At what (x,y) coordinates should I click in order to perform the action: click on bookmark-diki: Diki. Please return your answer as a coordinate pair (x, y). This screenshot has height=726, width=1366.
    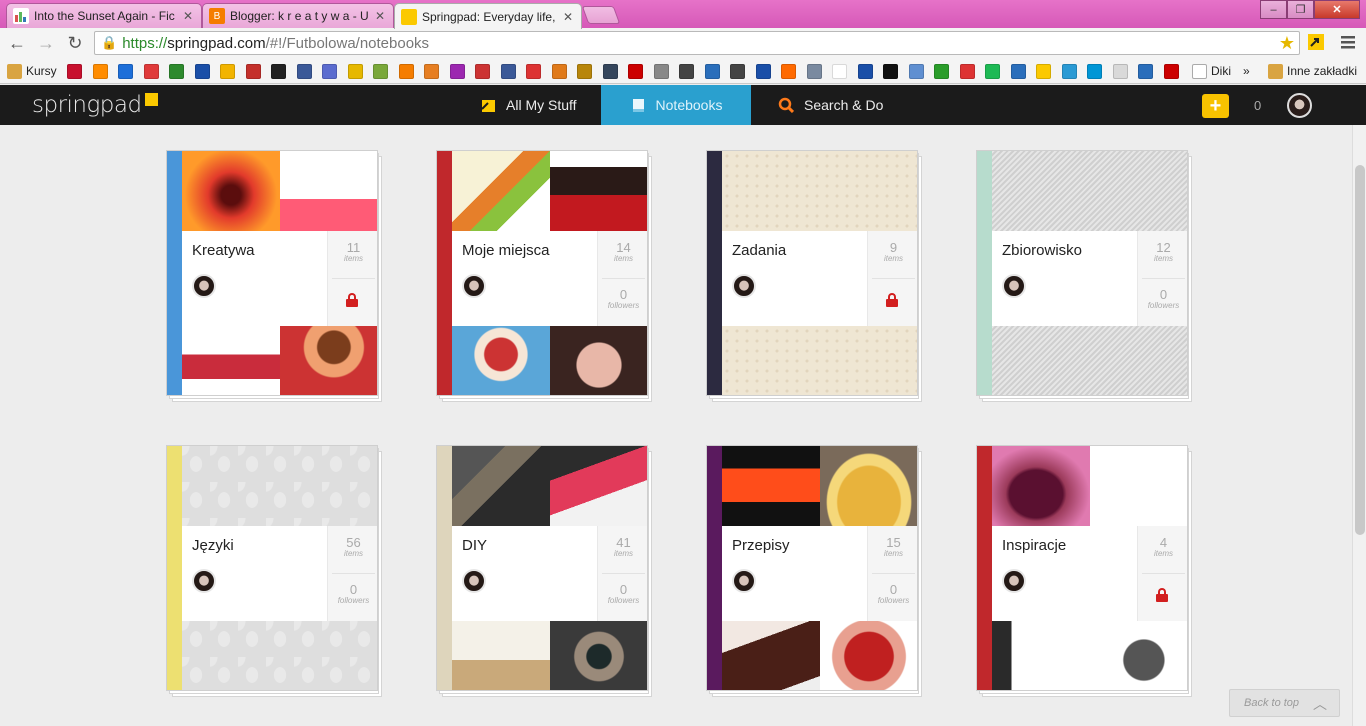
    Looking at the image, I should click on (1211, 71).